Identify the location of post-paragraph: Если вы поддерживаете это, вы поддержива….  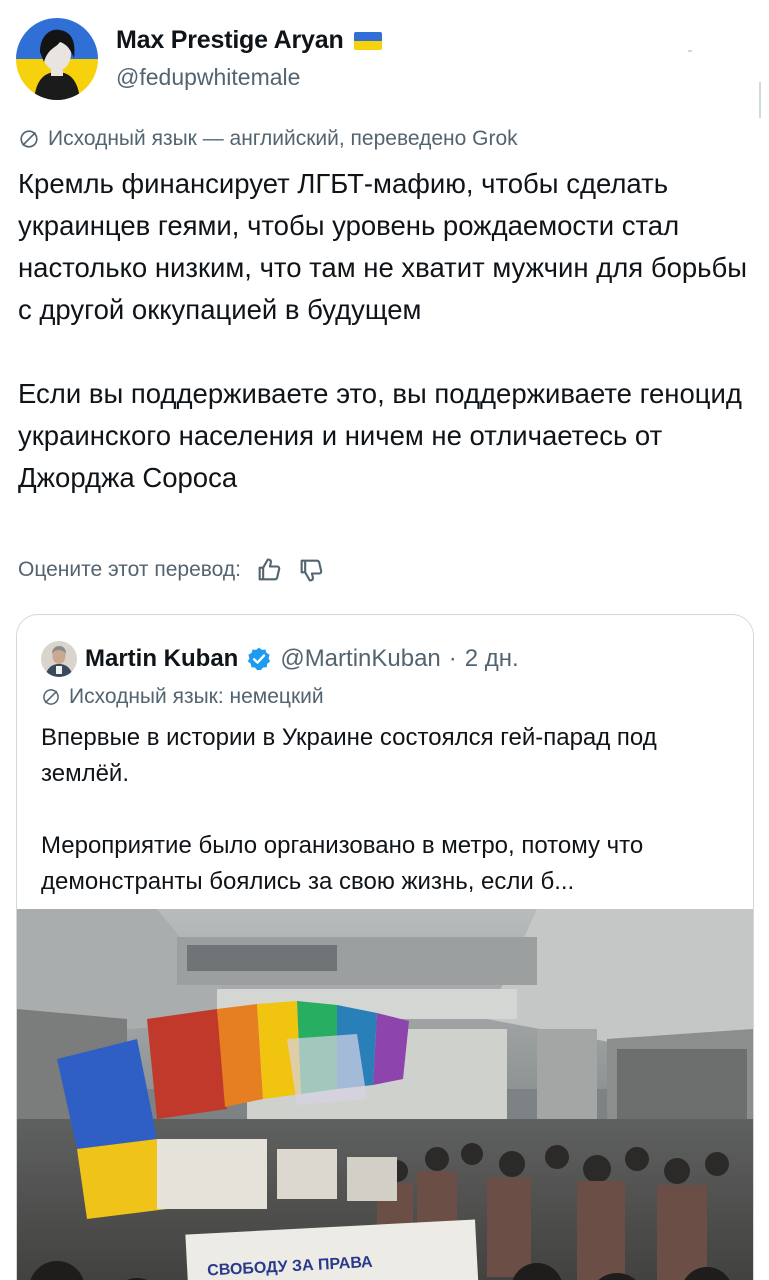
(380, 435).